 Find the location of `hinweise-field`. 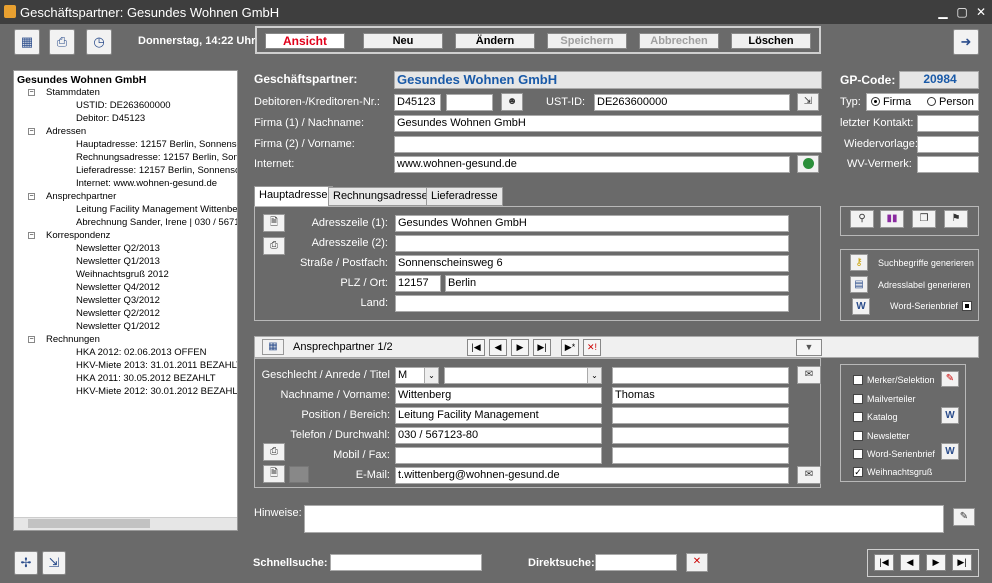

hinweise-field is located at coordinates (624, 519).